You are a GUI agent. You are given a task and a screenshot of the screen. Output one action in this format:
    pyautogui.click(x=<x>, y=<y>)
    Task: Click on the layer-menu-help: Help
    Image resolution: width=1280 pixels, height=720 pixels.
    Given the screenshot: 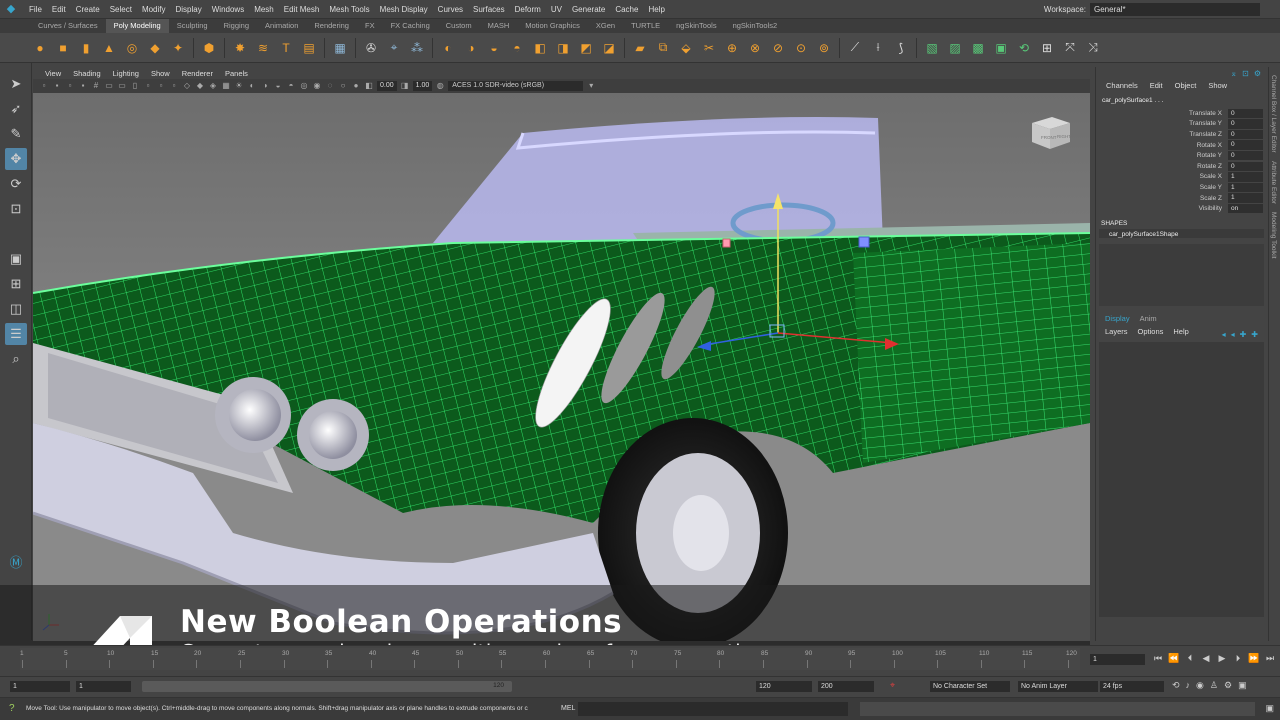 What is the action you would take?
    pyautogui.click(x=1180, y=331)
    